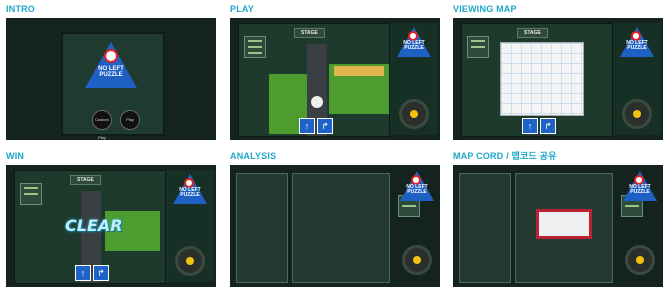  I want to click on play-screenshot: STAGE ↑ ↱ NO LEFT PUZZLE, so click(335, 79).